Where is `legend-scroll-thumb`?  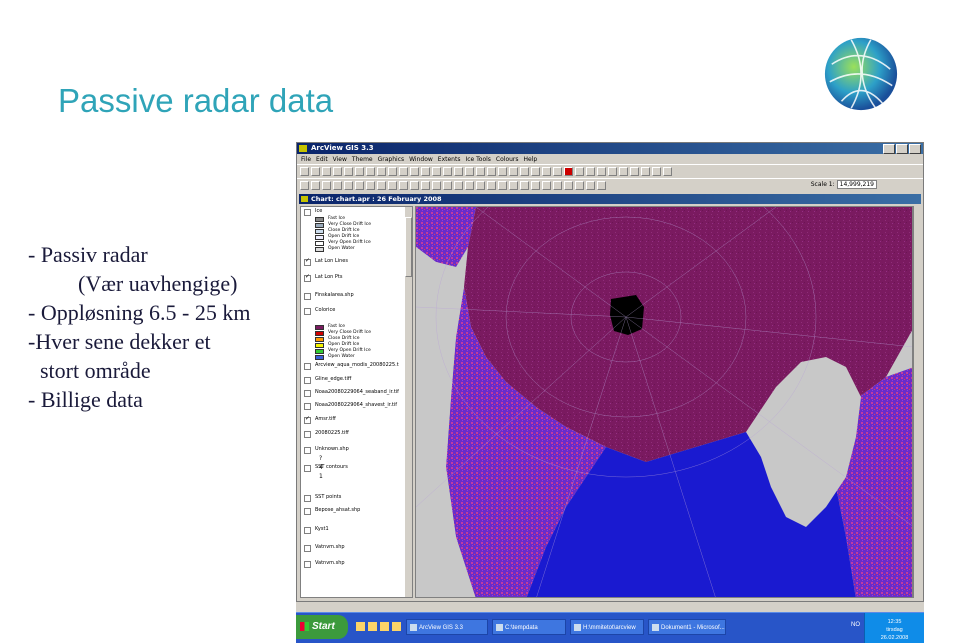
legend-scroll-thumb is located at coordinates (408, 247).